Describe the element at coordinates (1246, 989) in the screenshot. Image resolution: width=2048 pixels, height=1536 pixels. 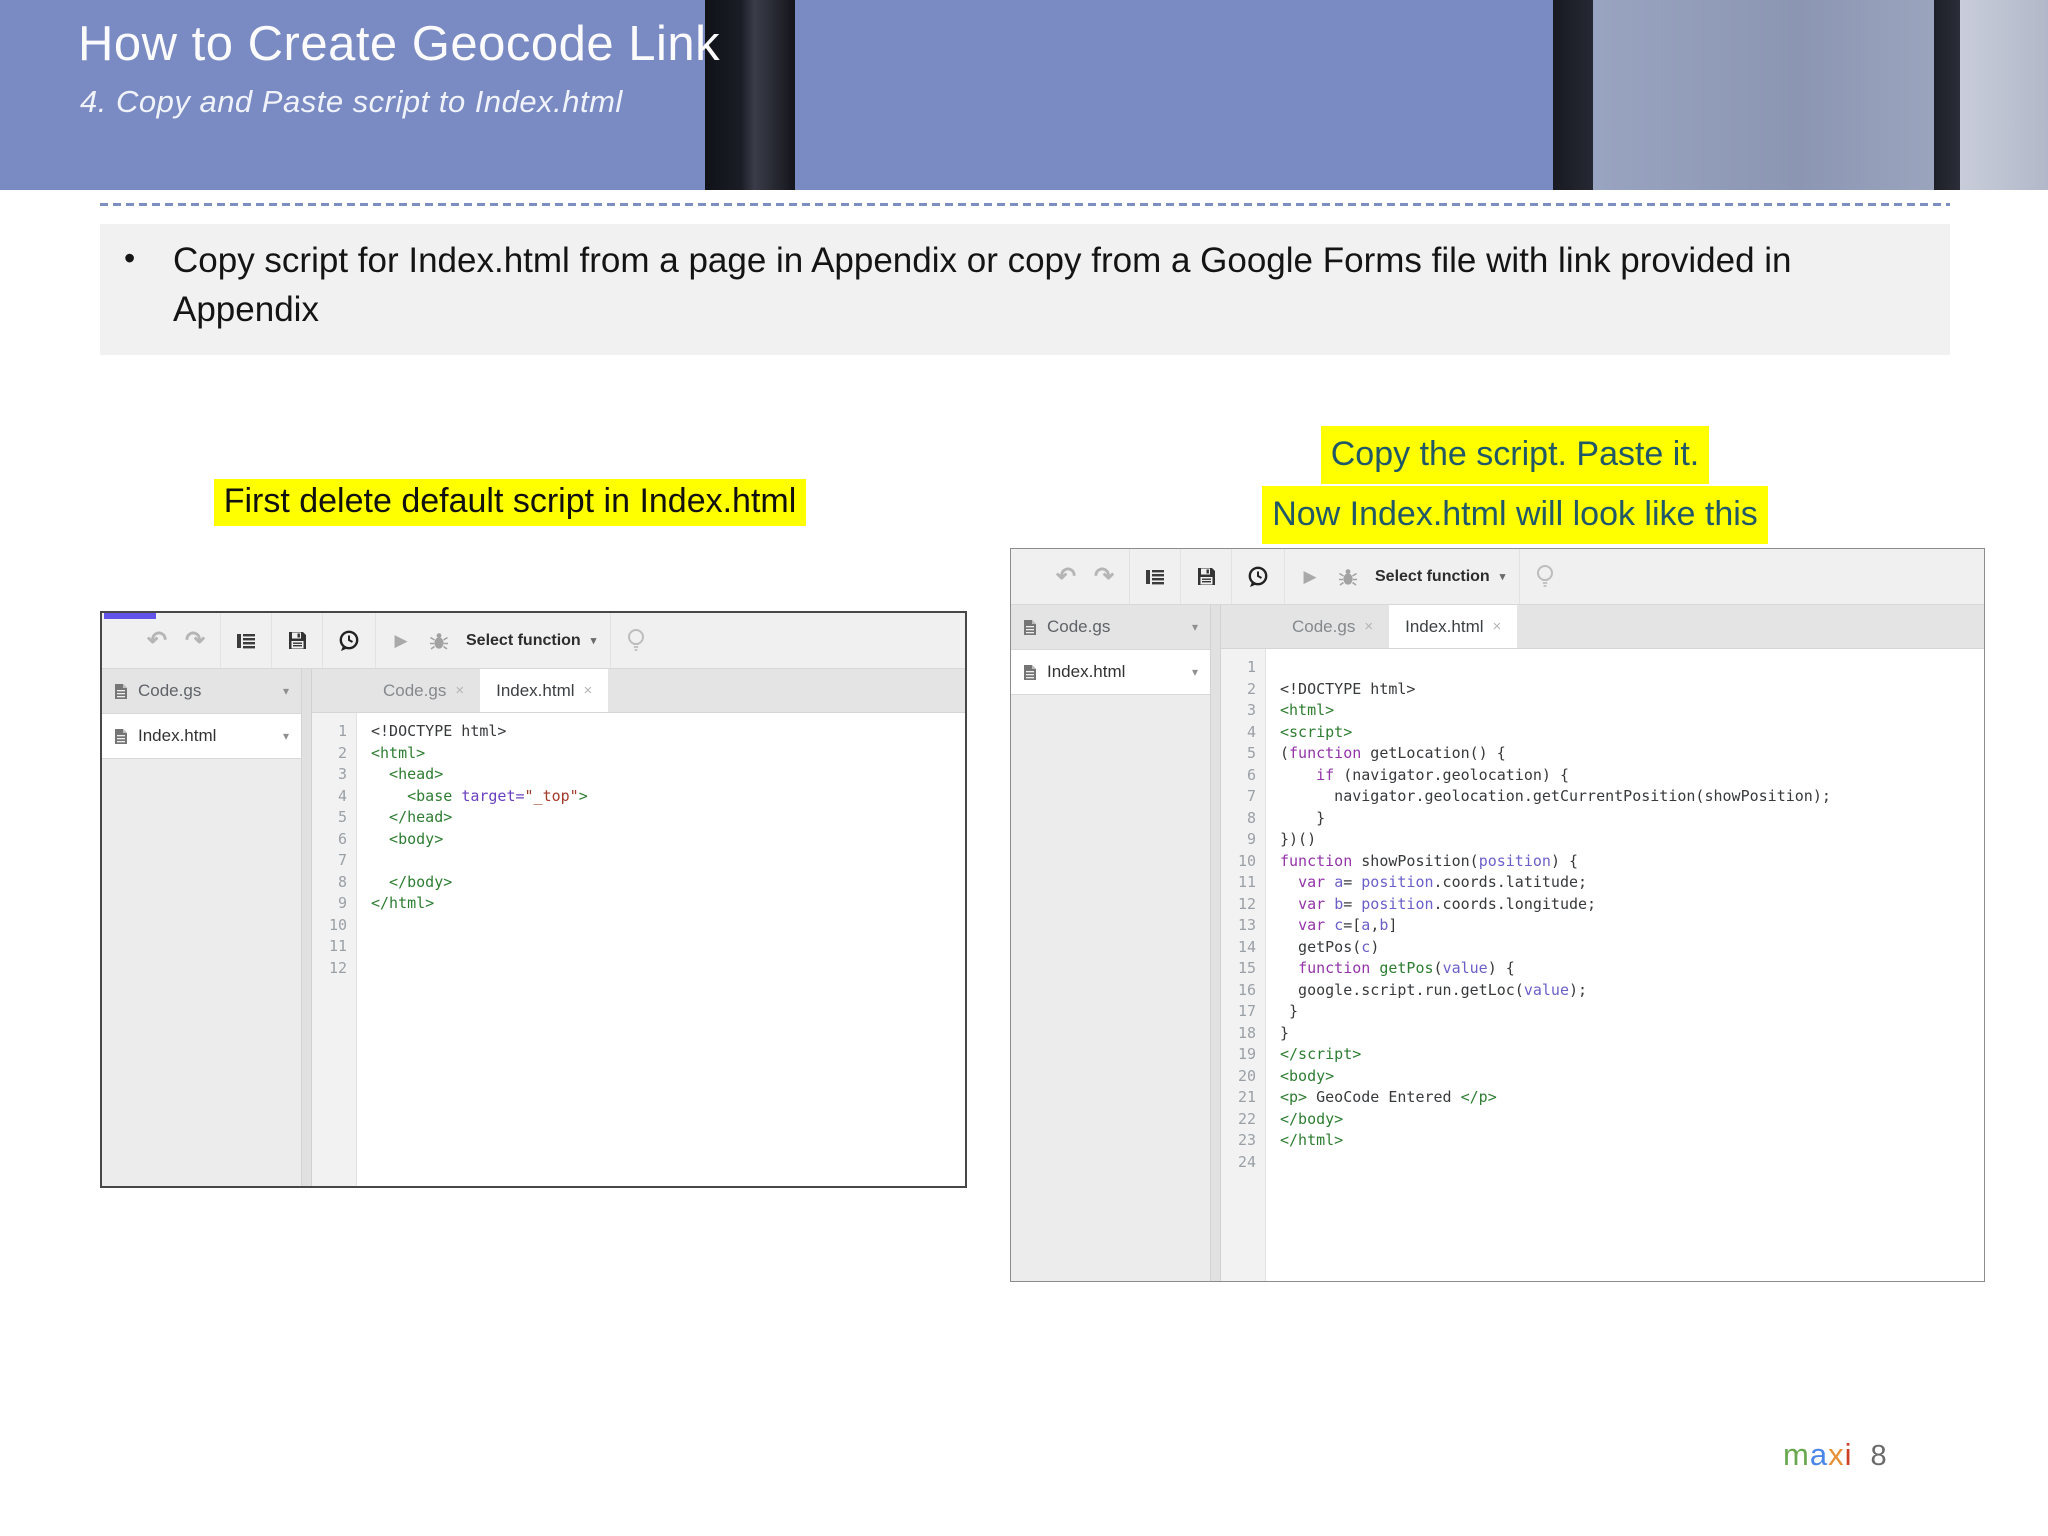
I see `line-number: 16` at that location.